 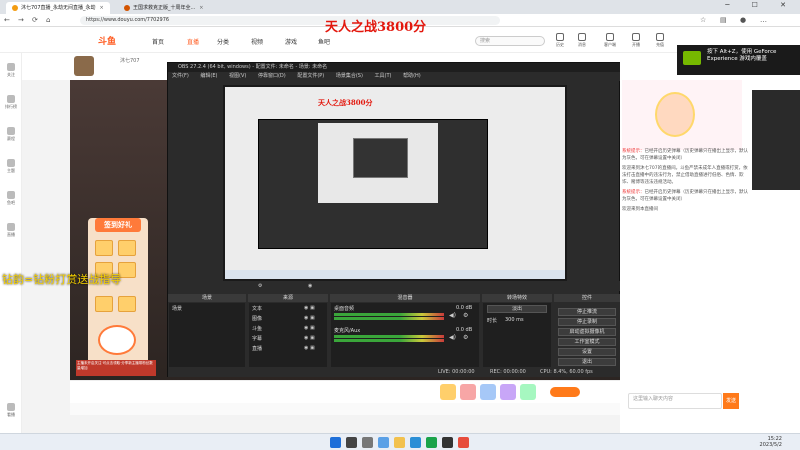 I want to click on avatar, so click(x=84, y=66).